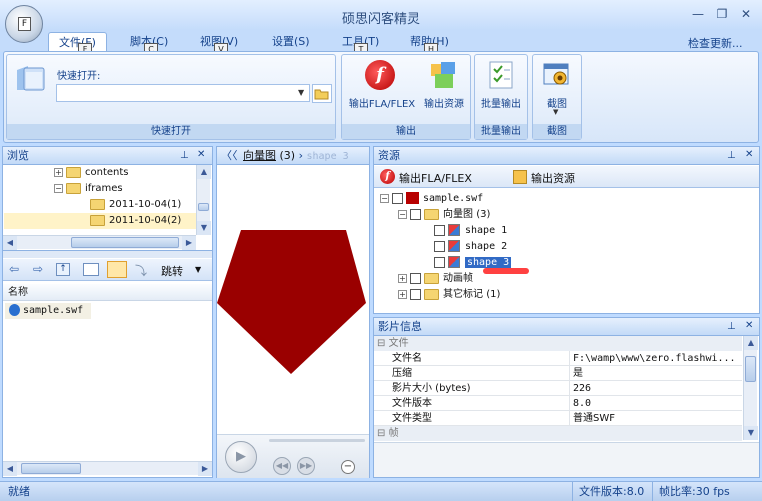 The height and width of the screenshot is (501, 762). What do you see at coordinates (301, 92) in the screenshot?
I see `quick-open-dropdown-icon: ▼` at bounding box center [301, 92].